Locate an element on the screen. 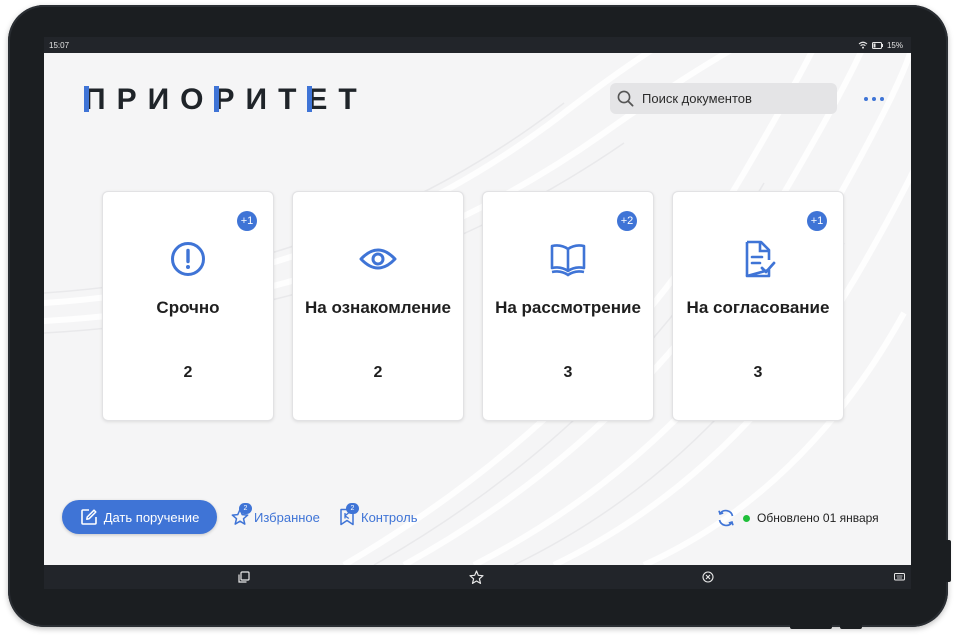  online-status-dot is located at coordinates (746, 518).